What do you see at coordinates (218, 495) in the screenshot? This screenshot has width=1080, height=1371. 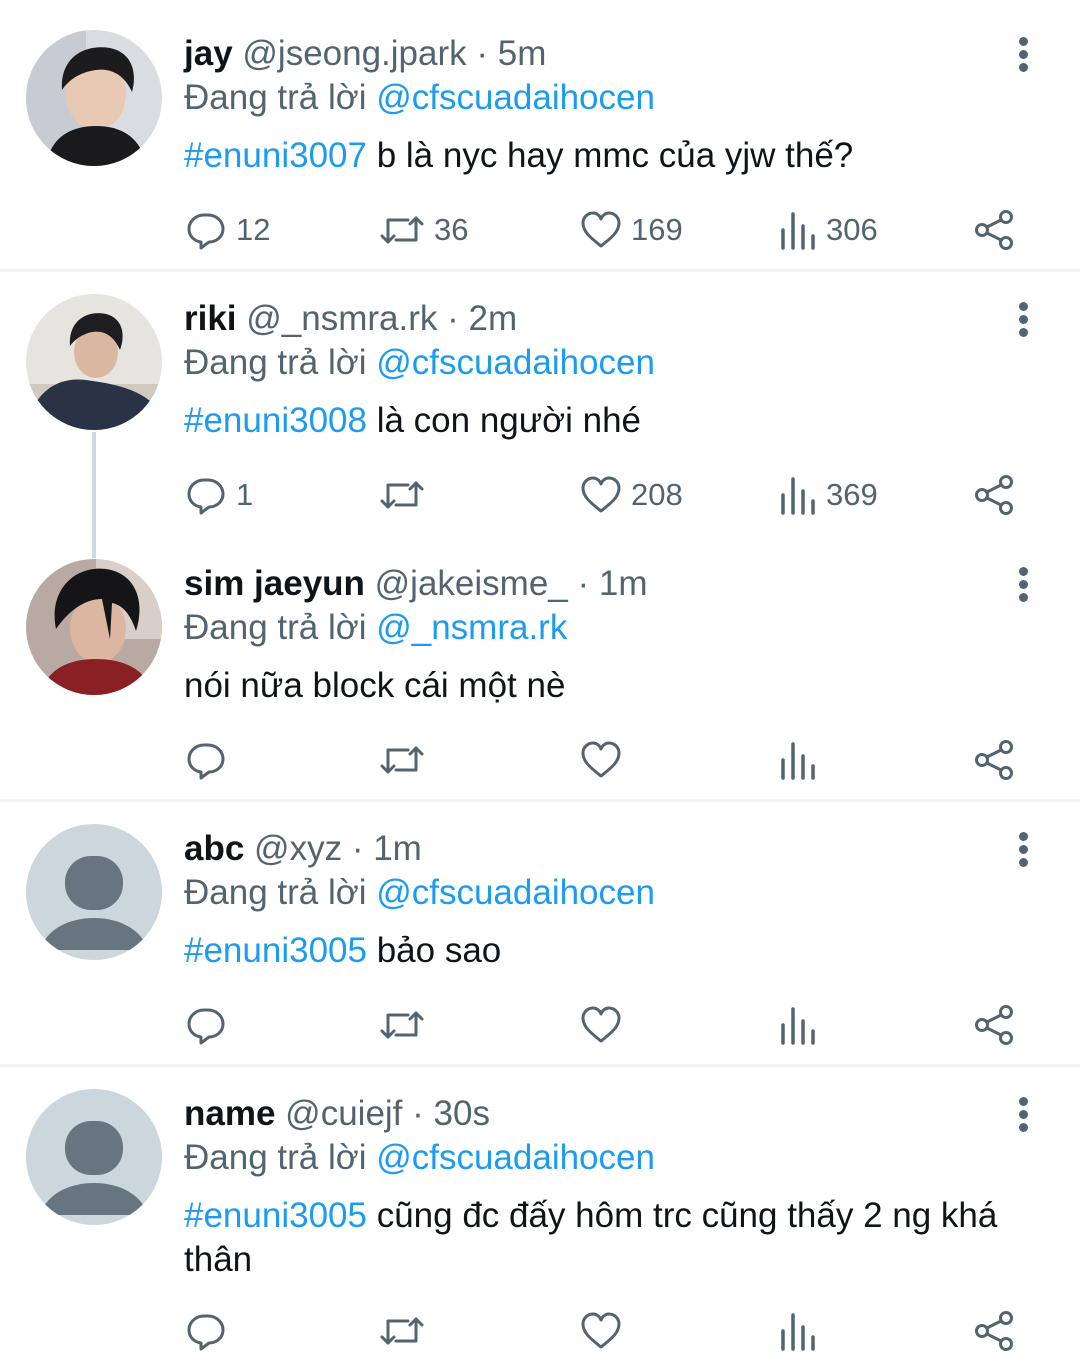 I see `reply-button: 1` at bounding box center [218, 495].